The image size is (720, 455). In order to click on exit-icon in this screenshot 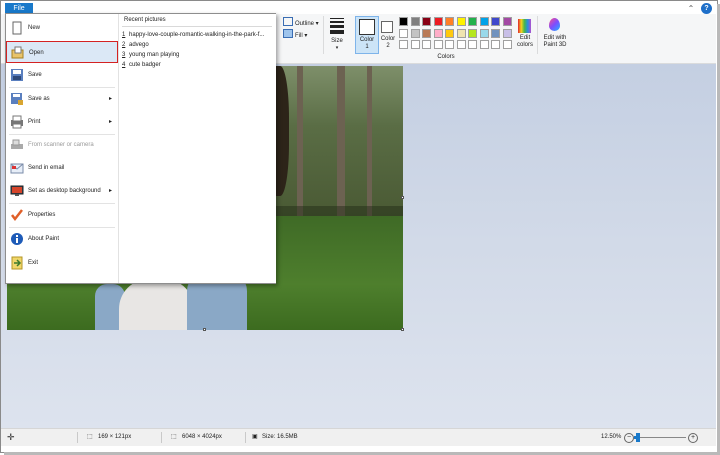, I will do `click(17, 263)`.